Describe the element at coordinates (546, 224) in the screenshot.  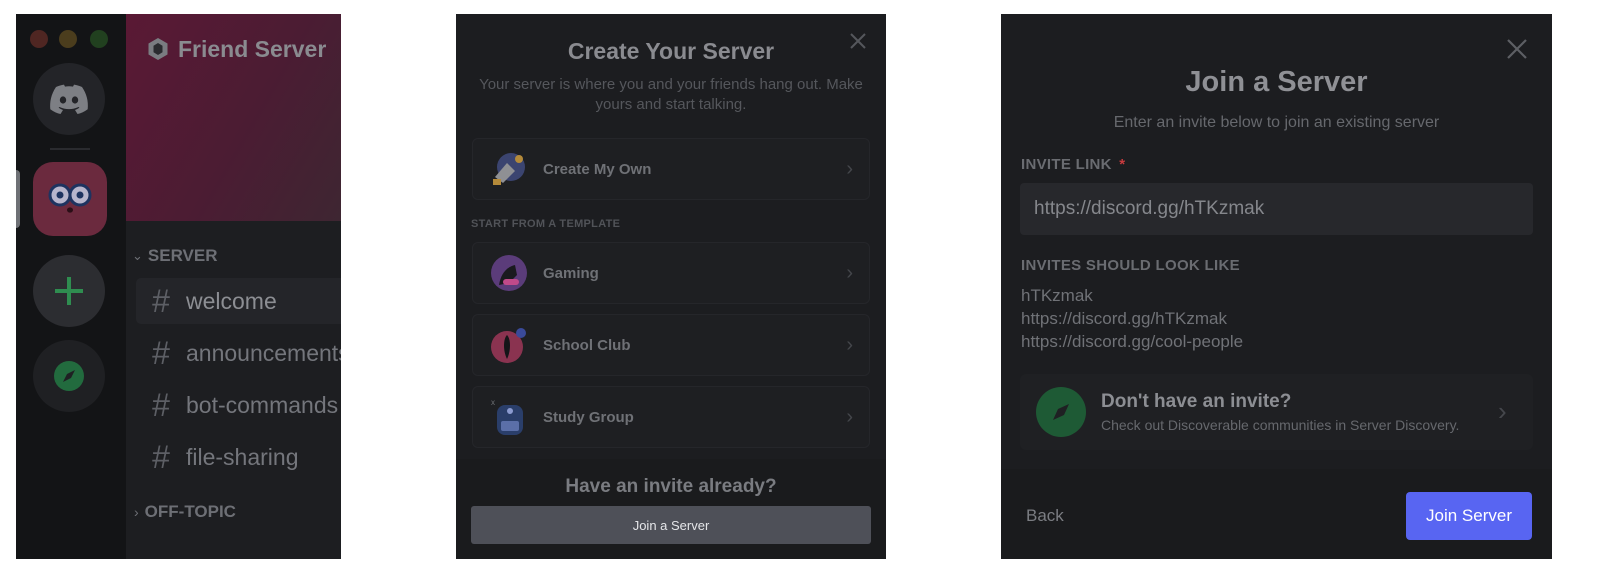
I see `template-heading: START FROM A TEMPLATE` at that location.